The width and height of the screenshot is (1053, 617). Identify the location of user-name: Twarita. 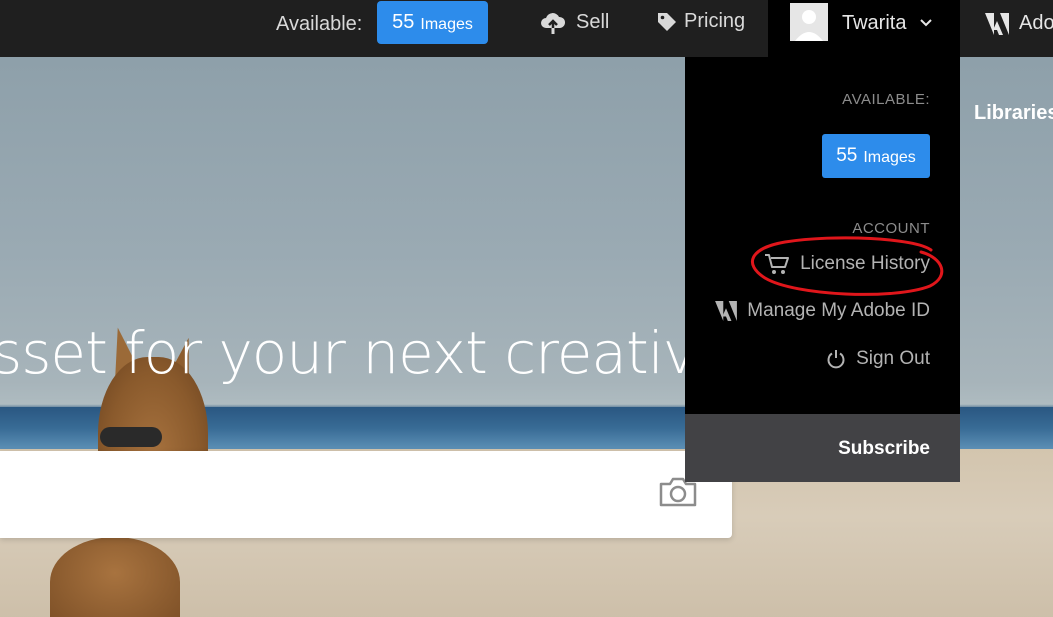
(874, 23).